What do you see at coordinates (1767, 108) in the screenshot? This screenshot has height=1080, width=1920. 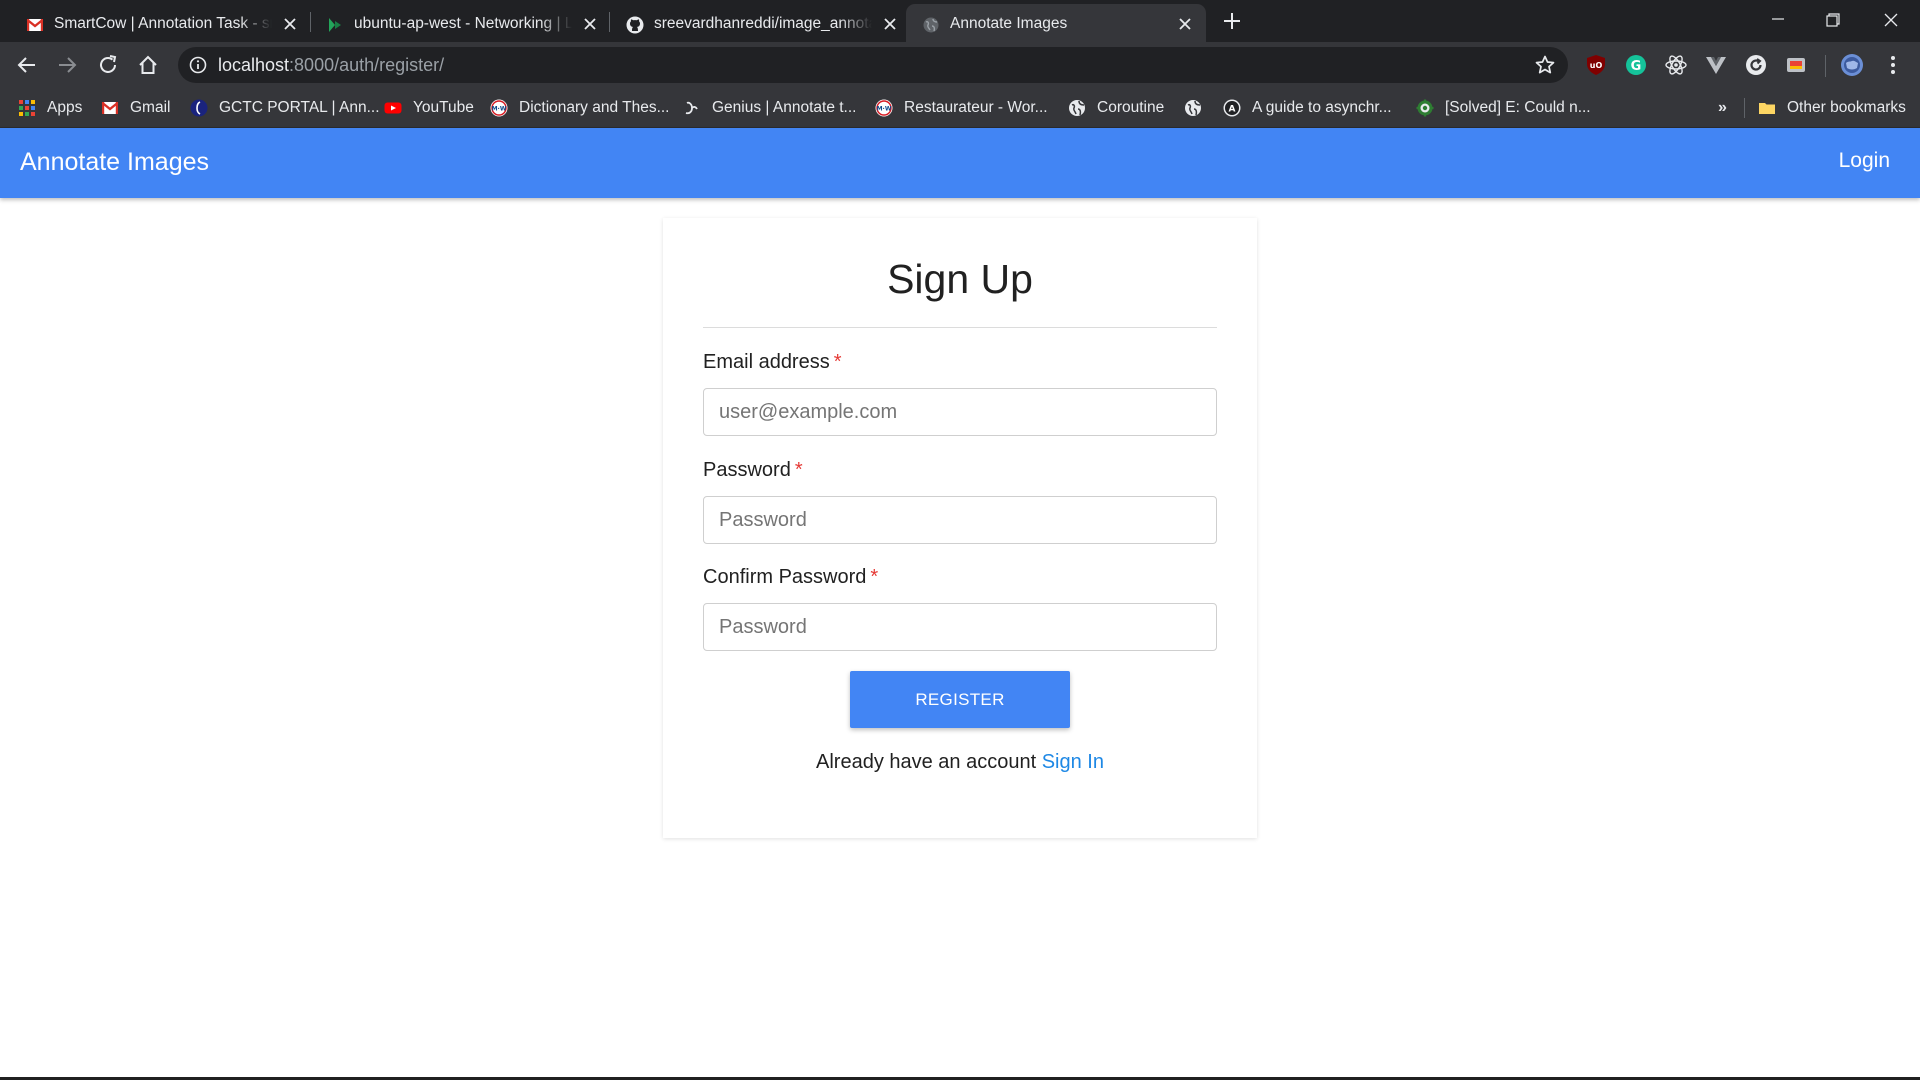 I see `folder-icon` at bounding box center [1767, 108].